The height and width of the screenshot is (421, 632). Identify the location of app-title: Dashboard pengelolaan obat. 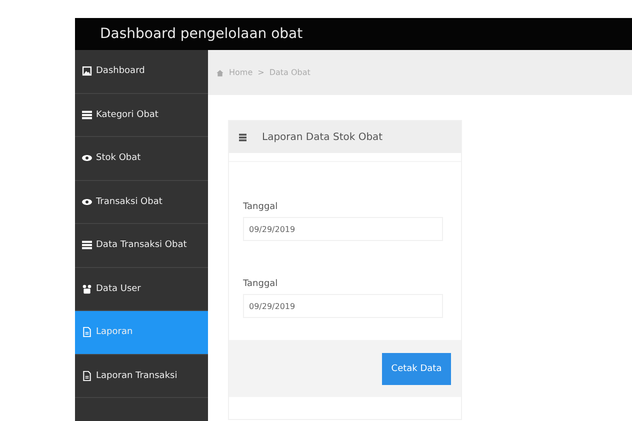
(201, 34).